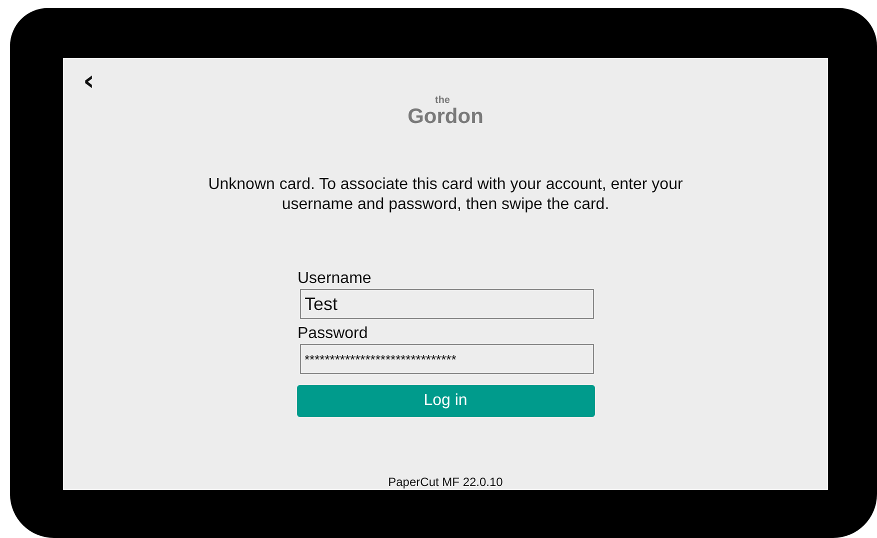 This screenshot has height=538, width=877. Describe the element at coordinates (333, 334) in the screenshot. I see `field-label: Password` at that location.